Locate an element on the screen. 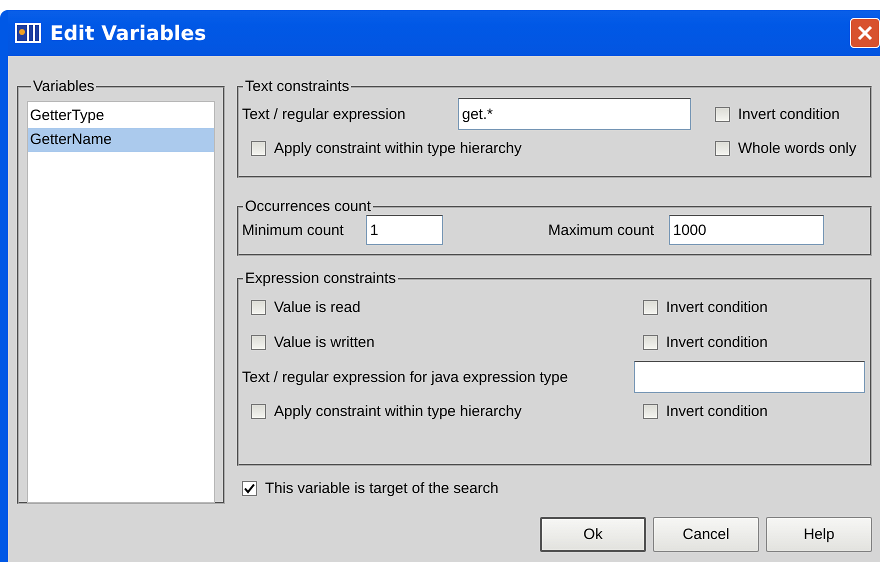 The height and width of the screenshot is (562, 880). dialog-button: Help is located at coordinates (819, 534).